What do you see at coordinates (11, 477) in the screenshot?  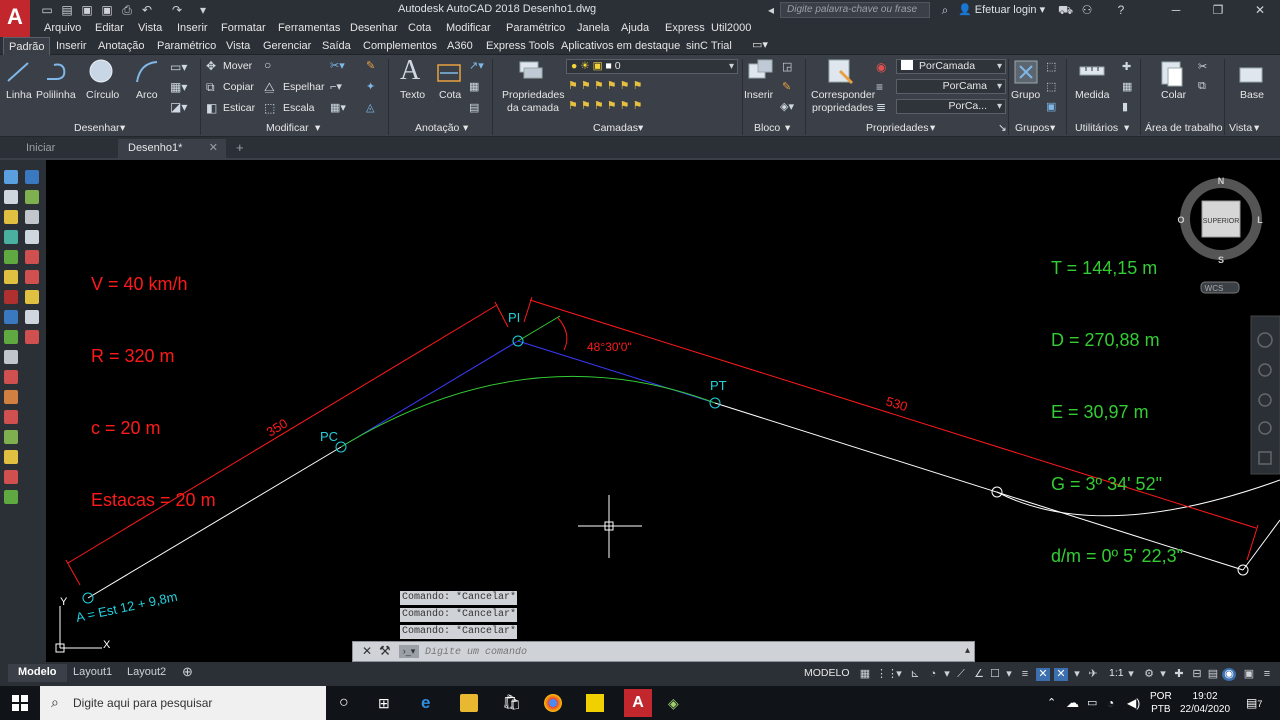 I see `toolbar-building-icon` at bounding box center [11, 477].